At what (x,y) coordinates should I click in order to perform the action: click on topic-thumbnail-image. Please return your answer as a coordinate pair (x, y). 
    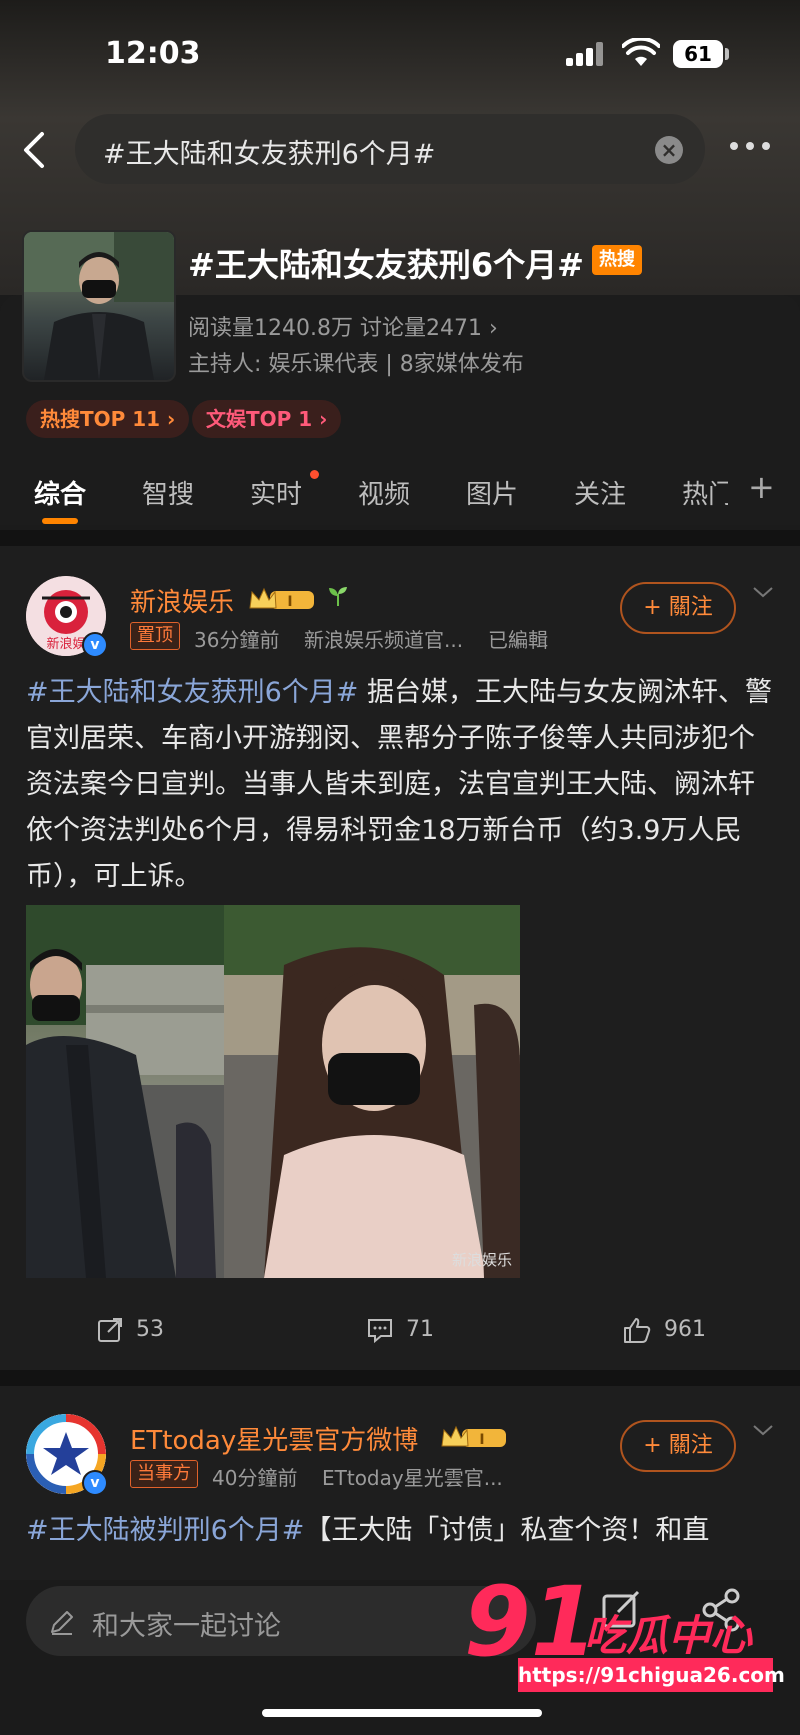
    Looking at the image, I should click on (99, 306).